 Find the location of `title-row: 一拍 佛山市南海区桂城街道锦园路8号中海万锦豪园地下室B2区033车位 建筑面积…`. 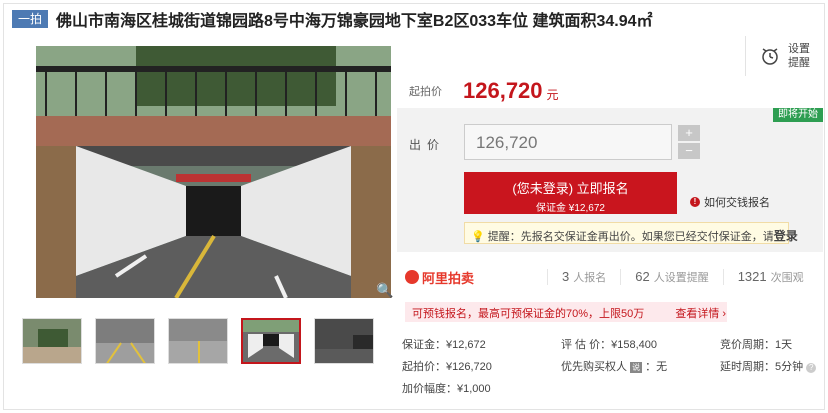

title-row: 一拍 佛山市南海区桂城街道锦园路8号中海万锦豪园地下室B2区033车位 建筑面积… is located at coordinates (332, 19).